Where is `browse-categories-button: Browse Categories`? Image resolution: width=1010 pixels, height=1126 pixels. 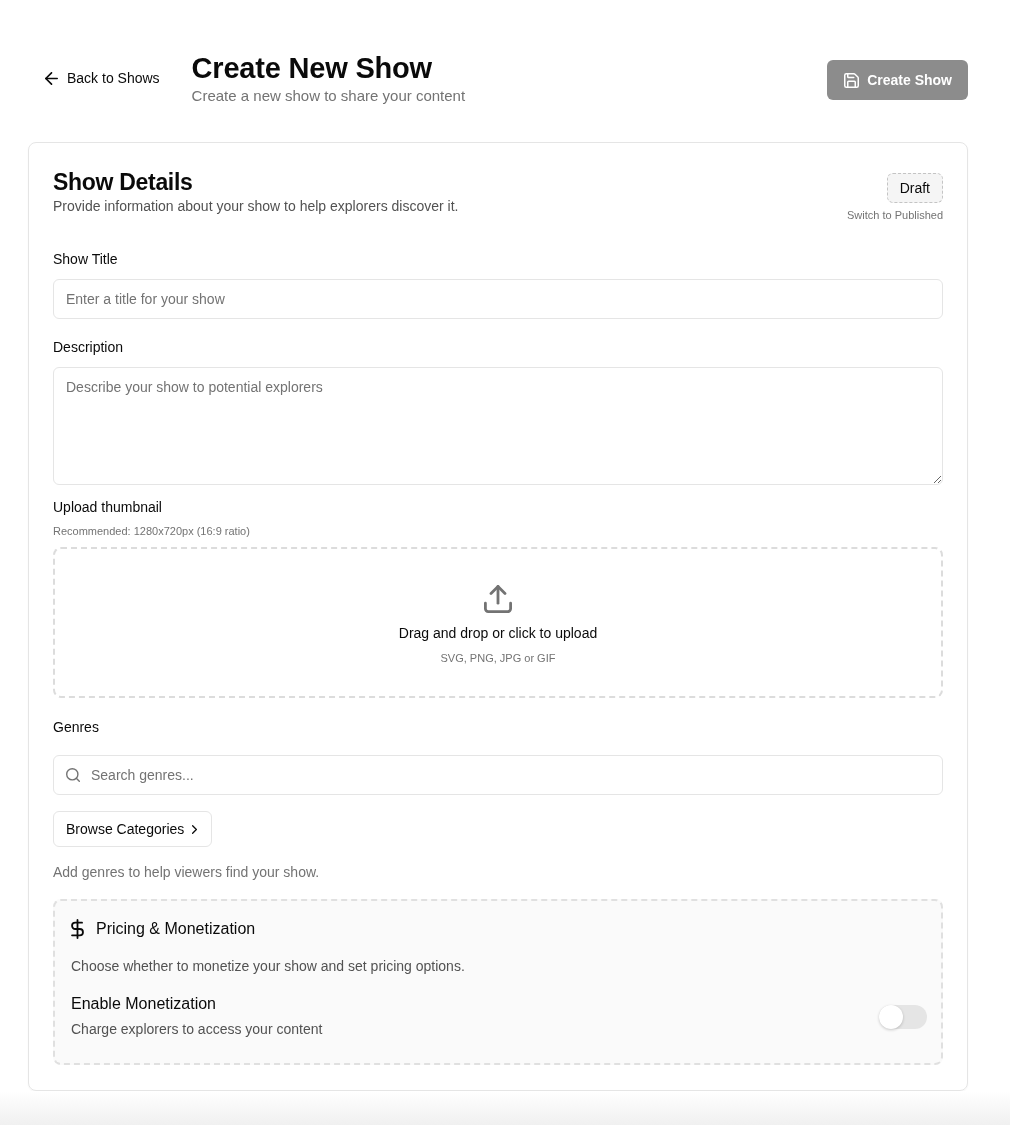
browse-categories-button: Browse Categories is located at coordinates (133, 829).